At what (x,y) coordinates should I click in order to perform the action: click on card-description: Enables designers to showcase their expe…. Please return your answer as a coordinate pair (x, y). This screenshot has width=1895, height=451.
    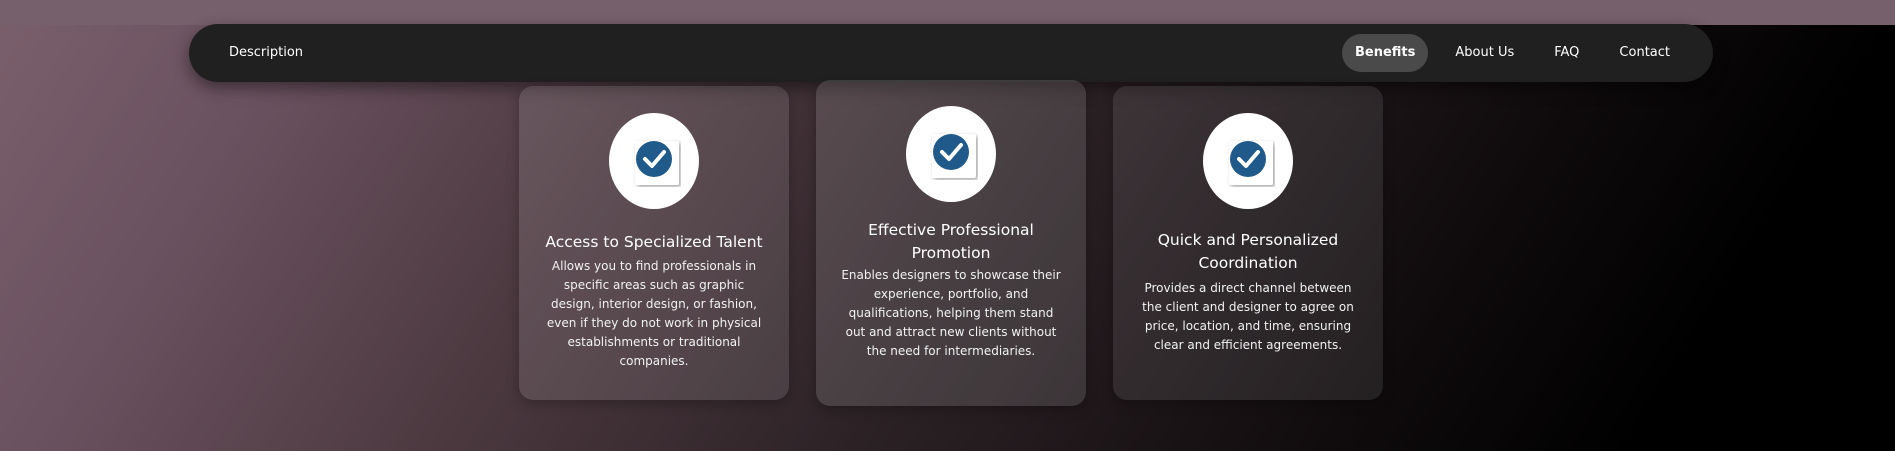
    Looking at the image, I should click on (951, 313).